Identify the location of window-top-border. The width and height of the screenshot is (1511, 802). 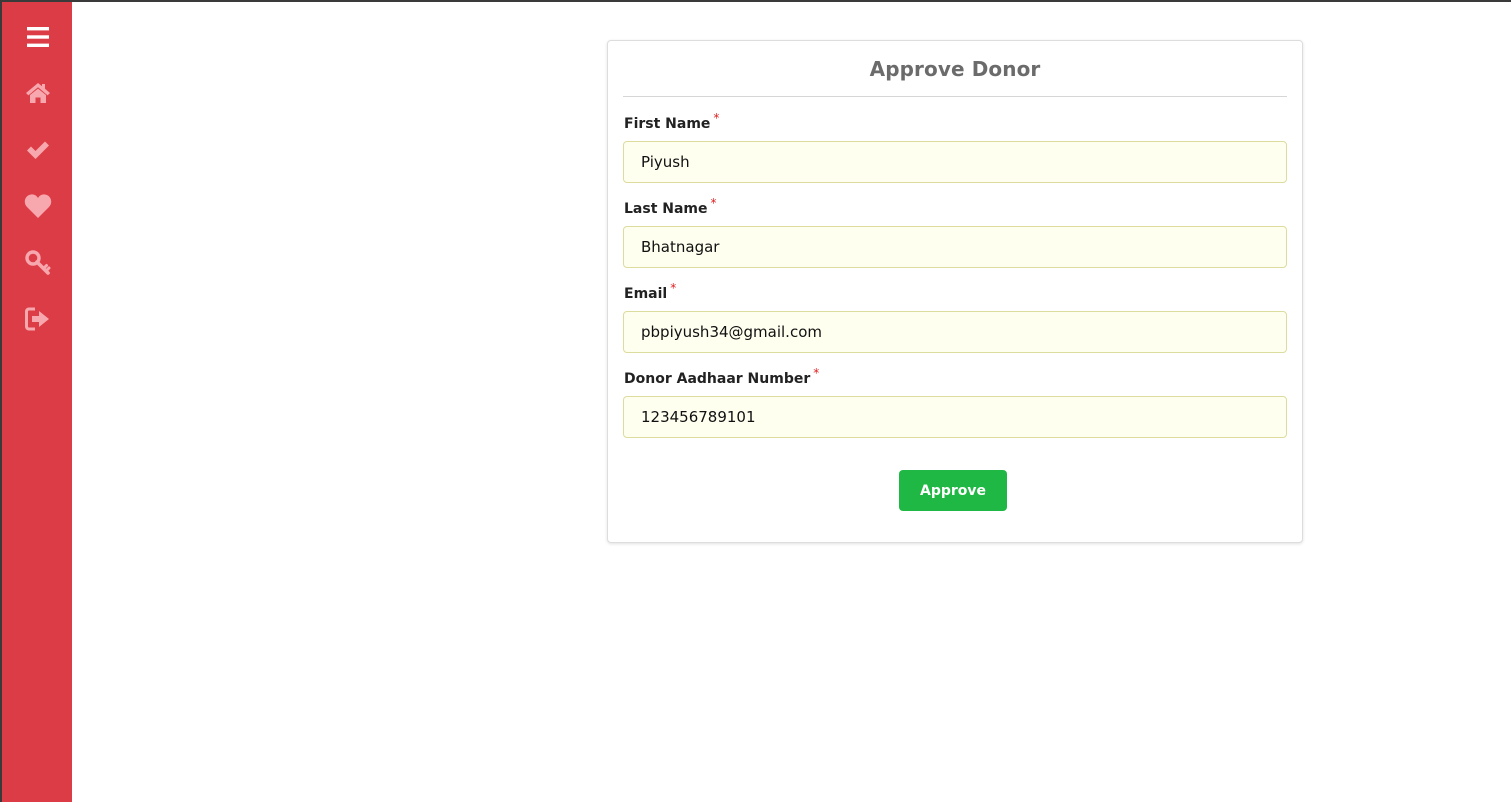
(755, 1).